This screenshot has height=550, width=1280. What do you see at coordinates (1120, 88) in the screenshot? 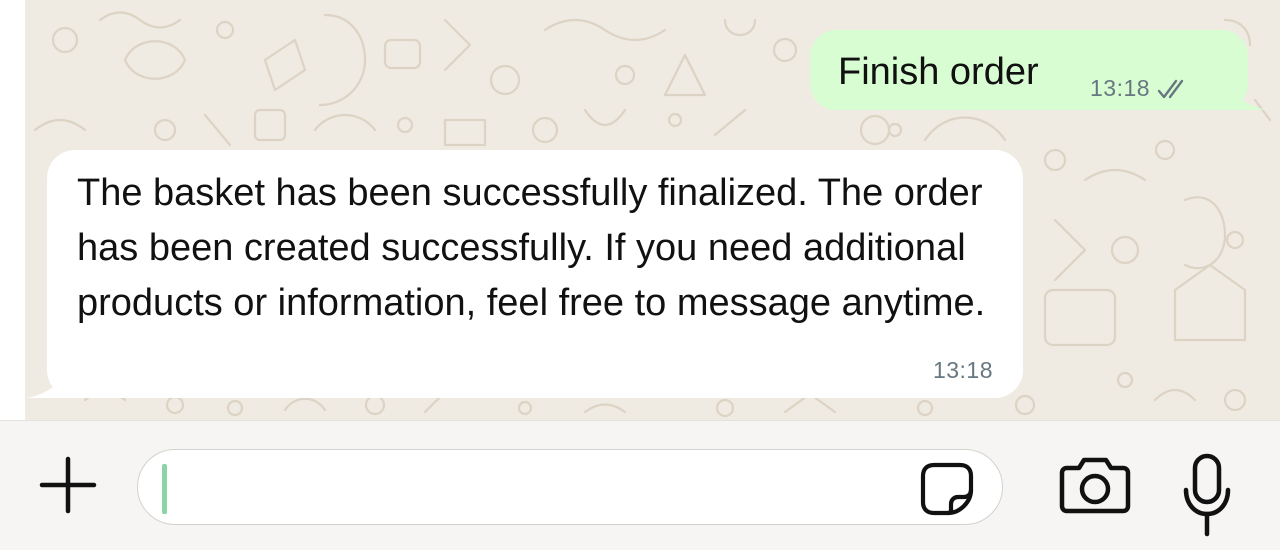
I see `outgoing-message-time: 13:18` at bounding box center [1120, 88].